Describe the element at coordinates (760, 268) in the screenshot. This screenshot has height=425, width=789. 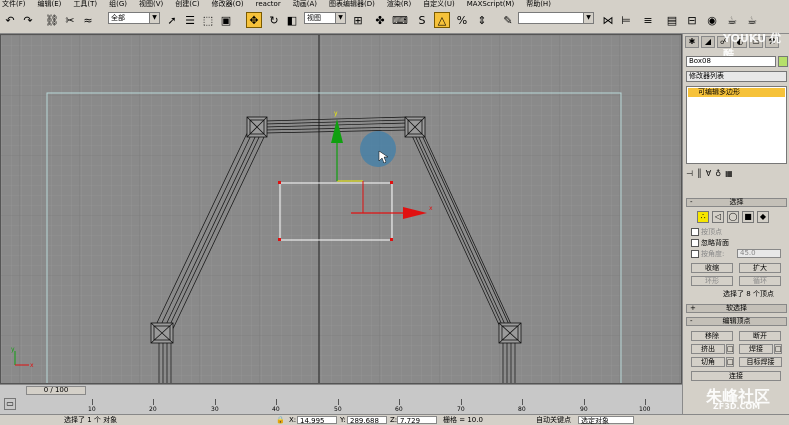
I see `grow-button: 扩大` at that location.